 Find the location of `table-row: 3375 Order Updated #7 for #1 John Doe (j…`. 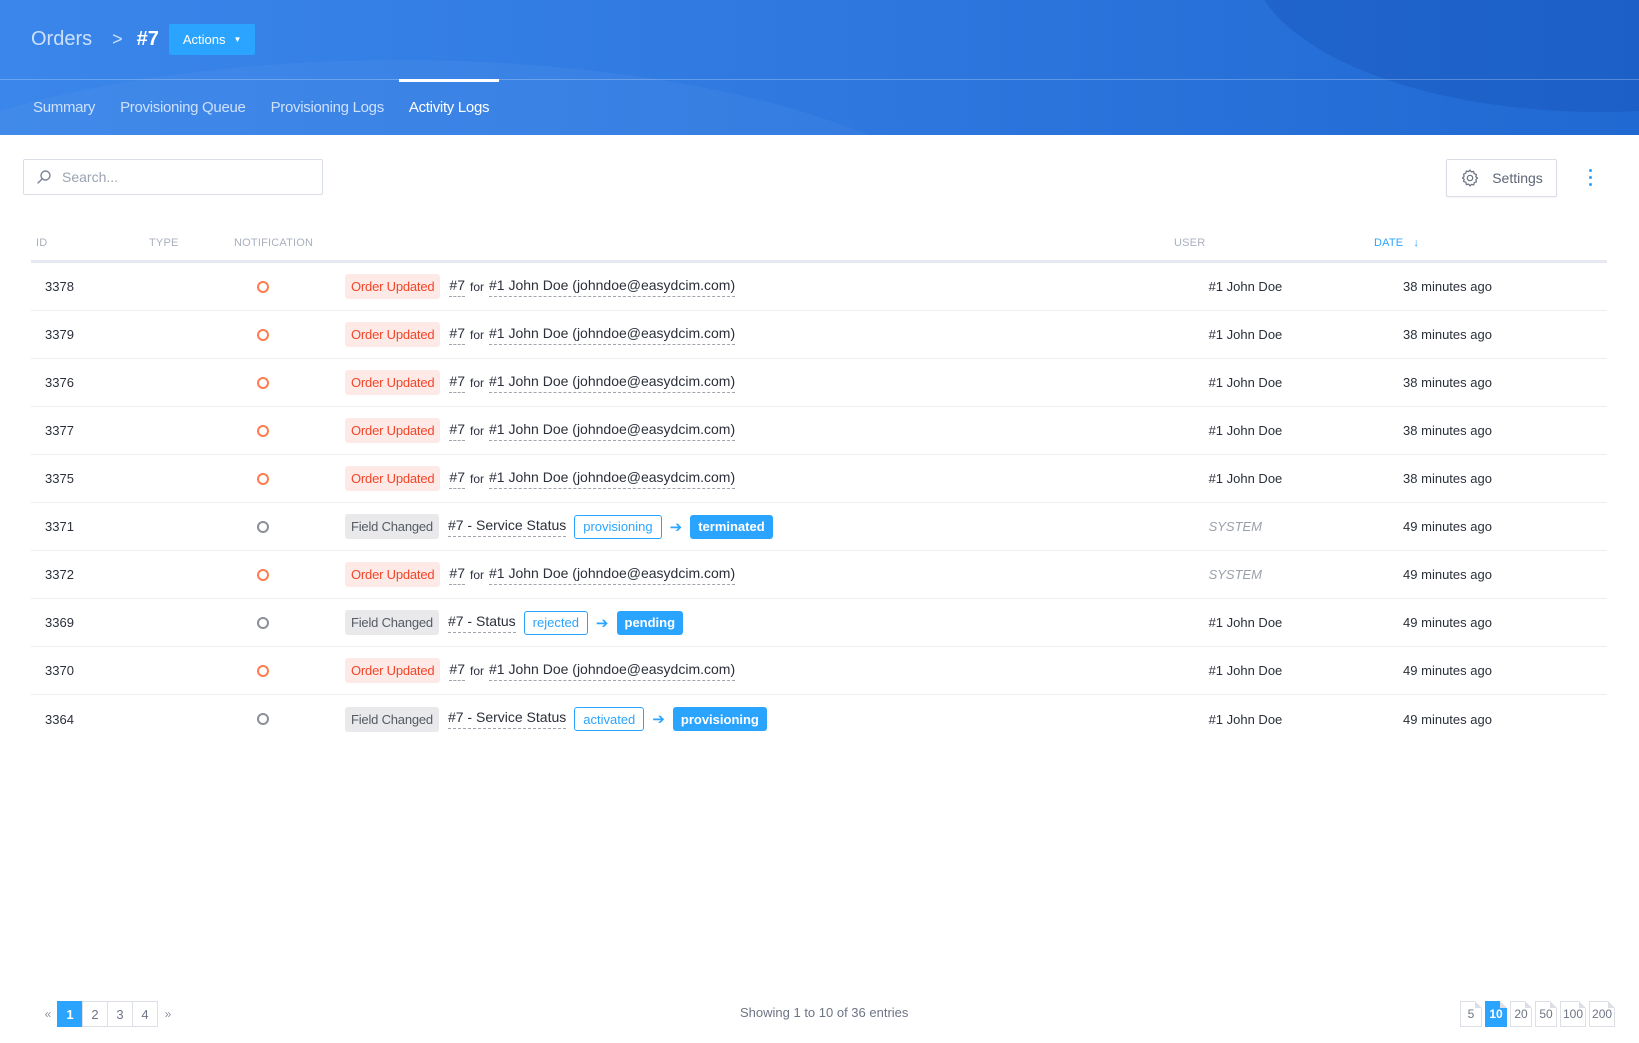

table-row: 3375 Order Updated #7 for #1 John Doe (j… is located at coordinates (819, 479).